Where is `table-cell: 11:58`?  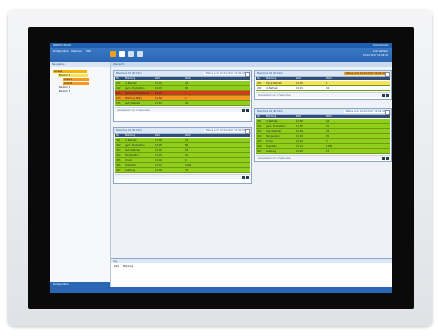 table-cell: 11:58 is located at coordinates (158, 98).